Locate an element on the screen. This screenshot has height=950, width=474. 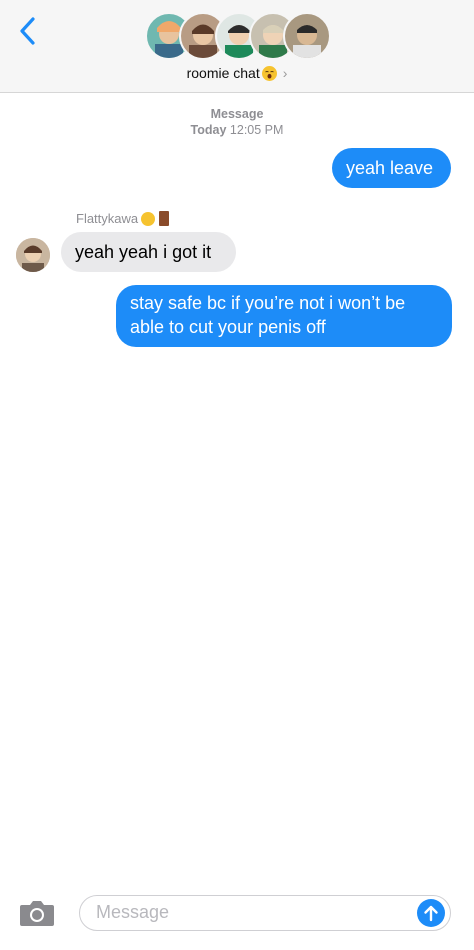
back-button is located at coordinates (27, 31).